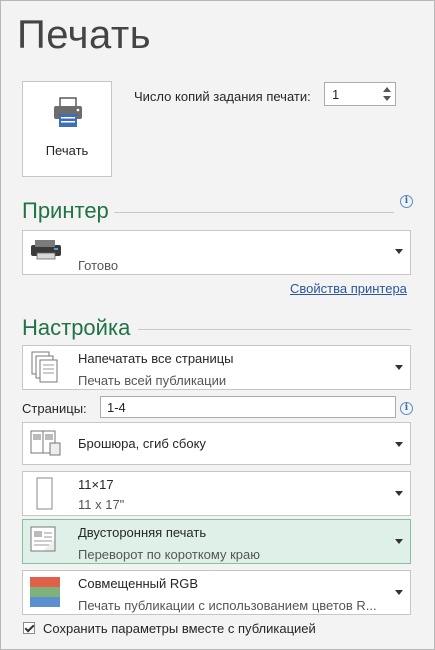 The image size is (435, 650). Describe the element at coordinates (216, 443) in the screenshot. I see `layout-dropdown: Брошюра, сгиб сбоку` at that location.